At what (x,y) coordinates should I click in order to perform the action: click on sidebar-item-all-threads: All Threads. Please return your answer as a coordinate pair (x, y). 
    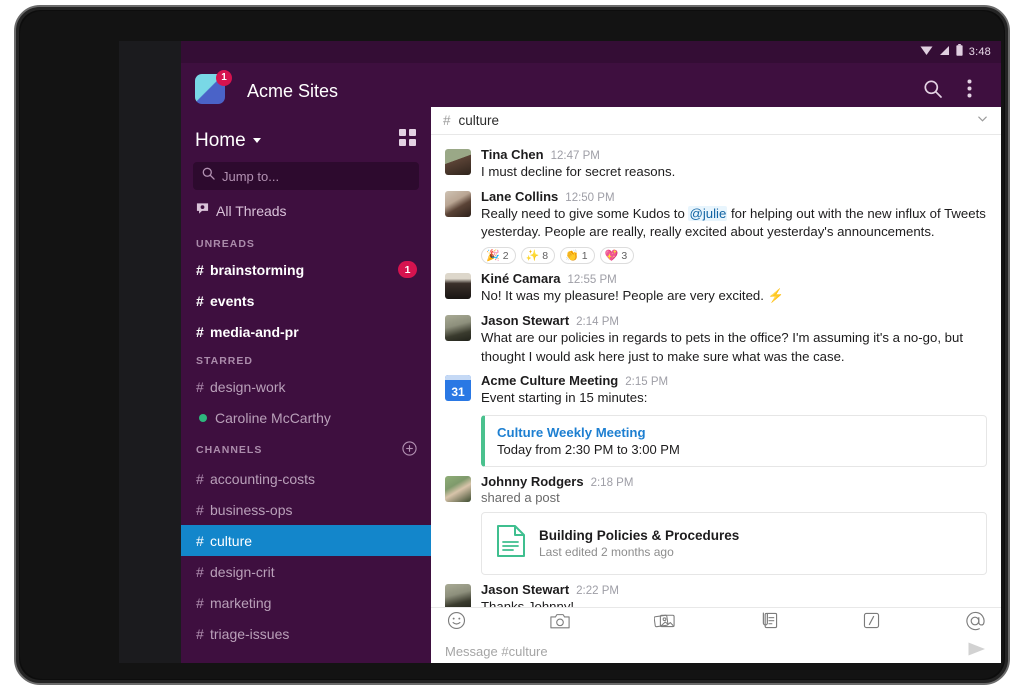
    Looking at the image, I should click on (306, 210).